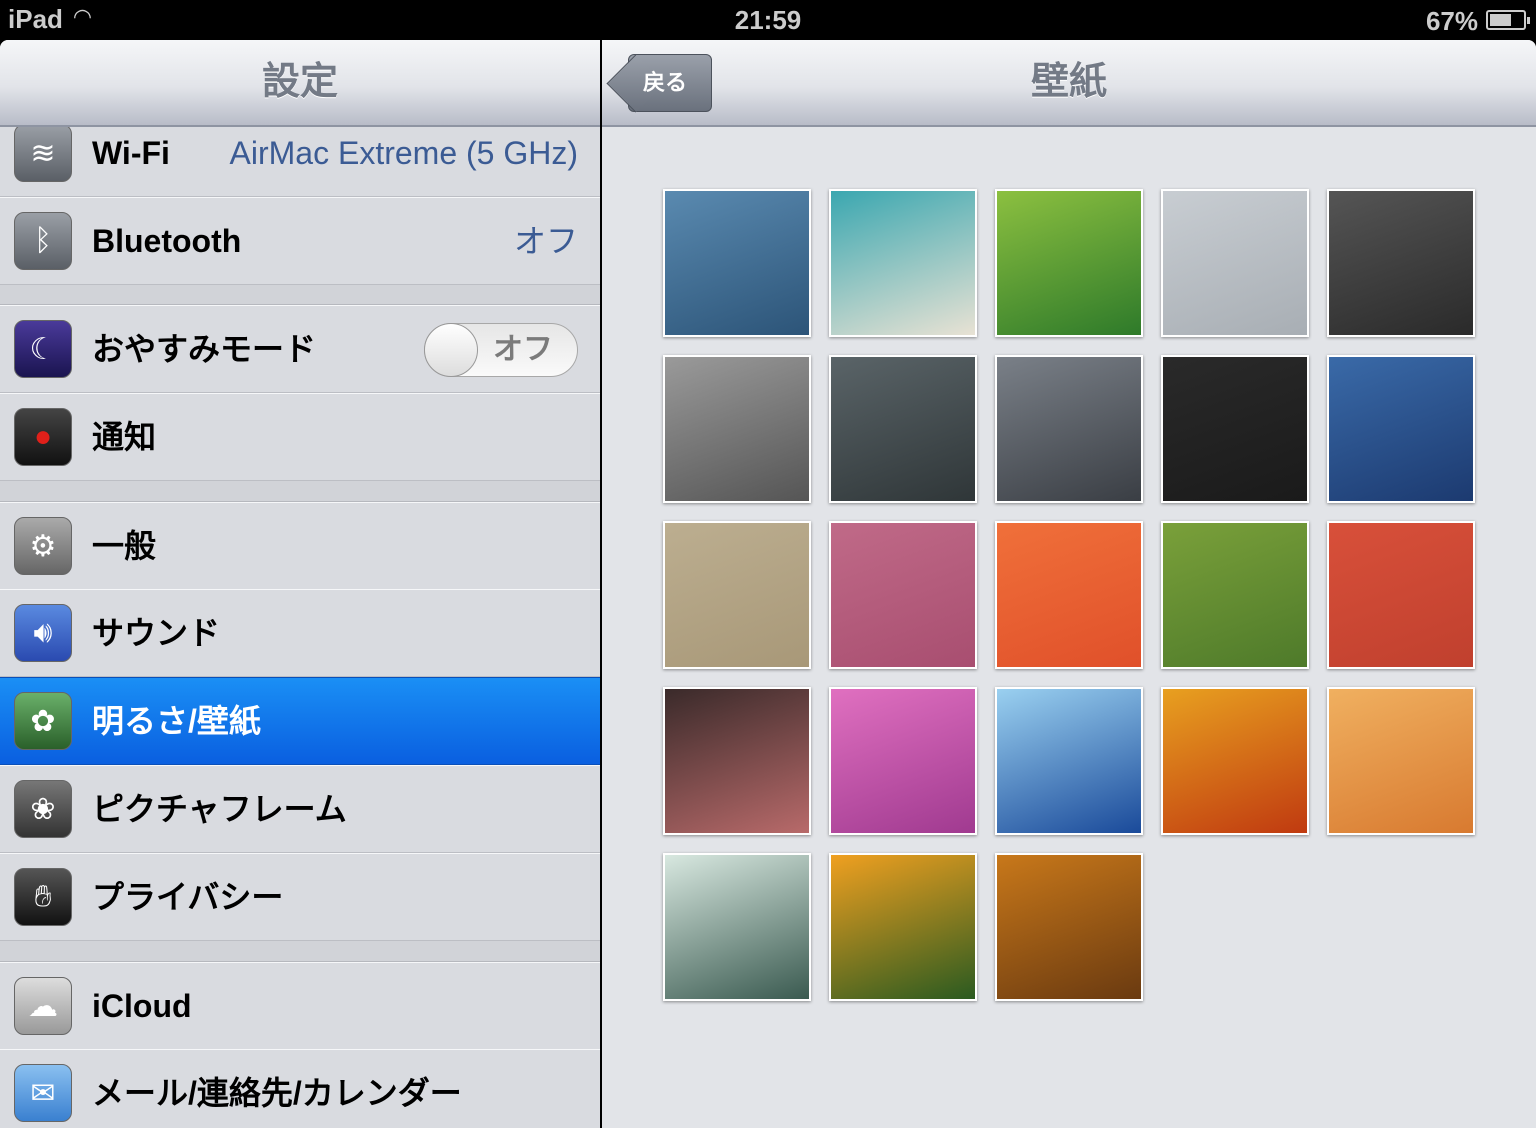 This screenshot has height=1128, width=1536. I want to click on sidebar-item-2: ☾ おやすみモード オフ, so click(300, 349).